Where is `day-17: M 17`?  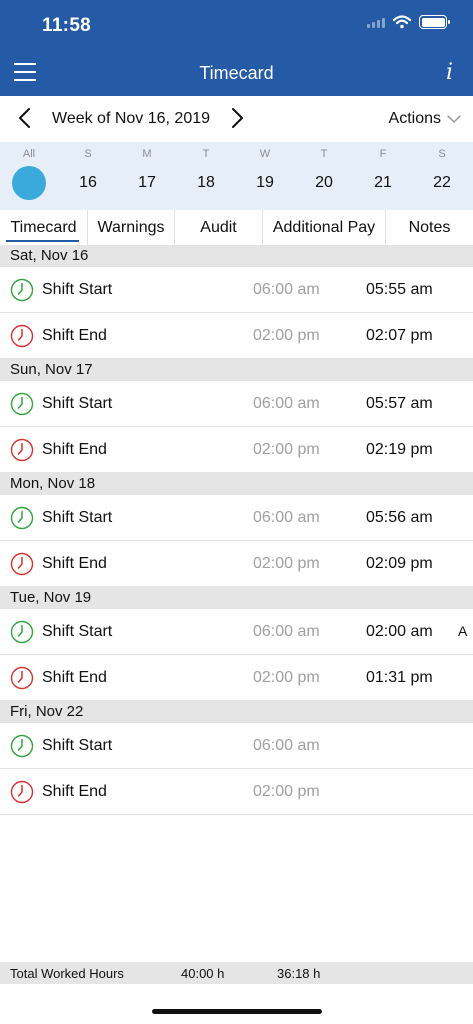
day-17: M 17 is located at coordinates (147, 176).